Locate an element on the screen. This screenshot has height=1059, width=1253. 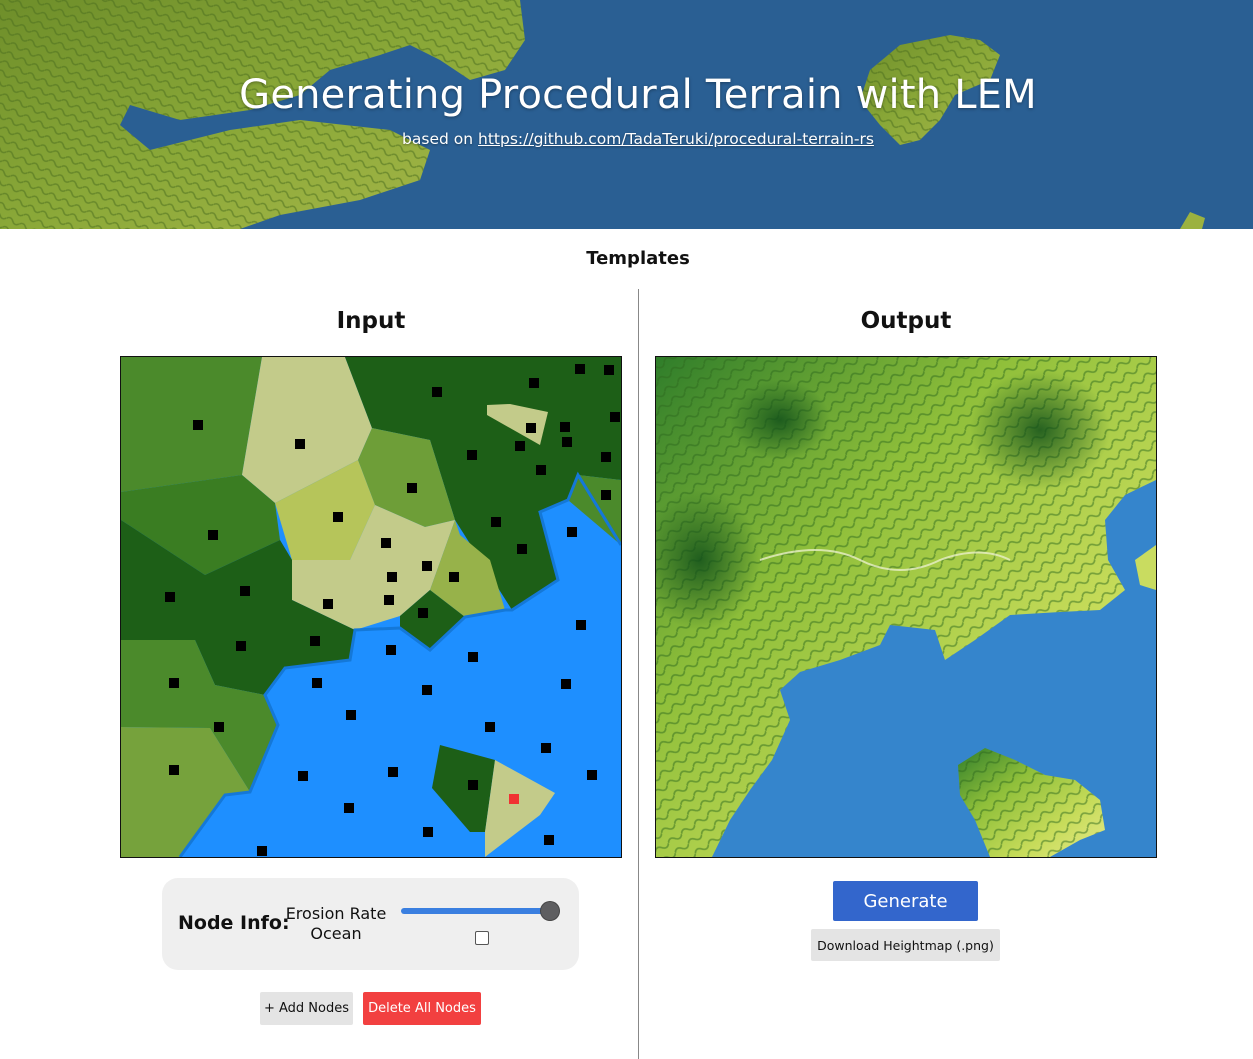
node-info-heading: Node Info: is located at coordinates (234, 923).